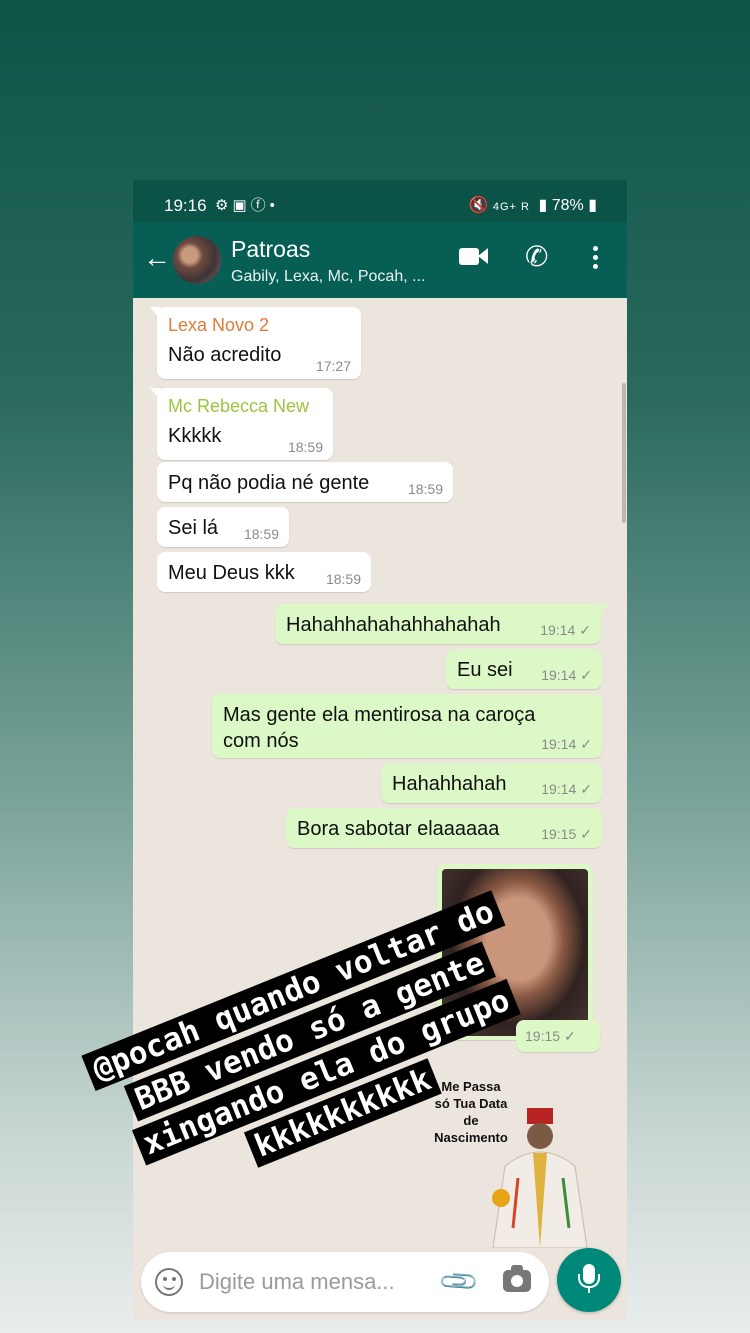 The image size is (750, 1333). Describe the element at coordinates (197, 260) in the screenshot. I see `group-avatar` at that location.